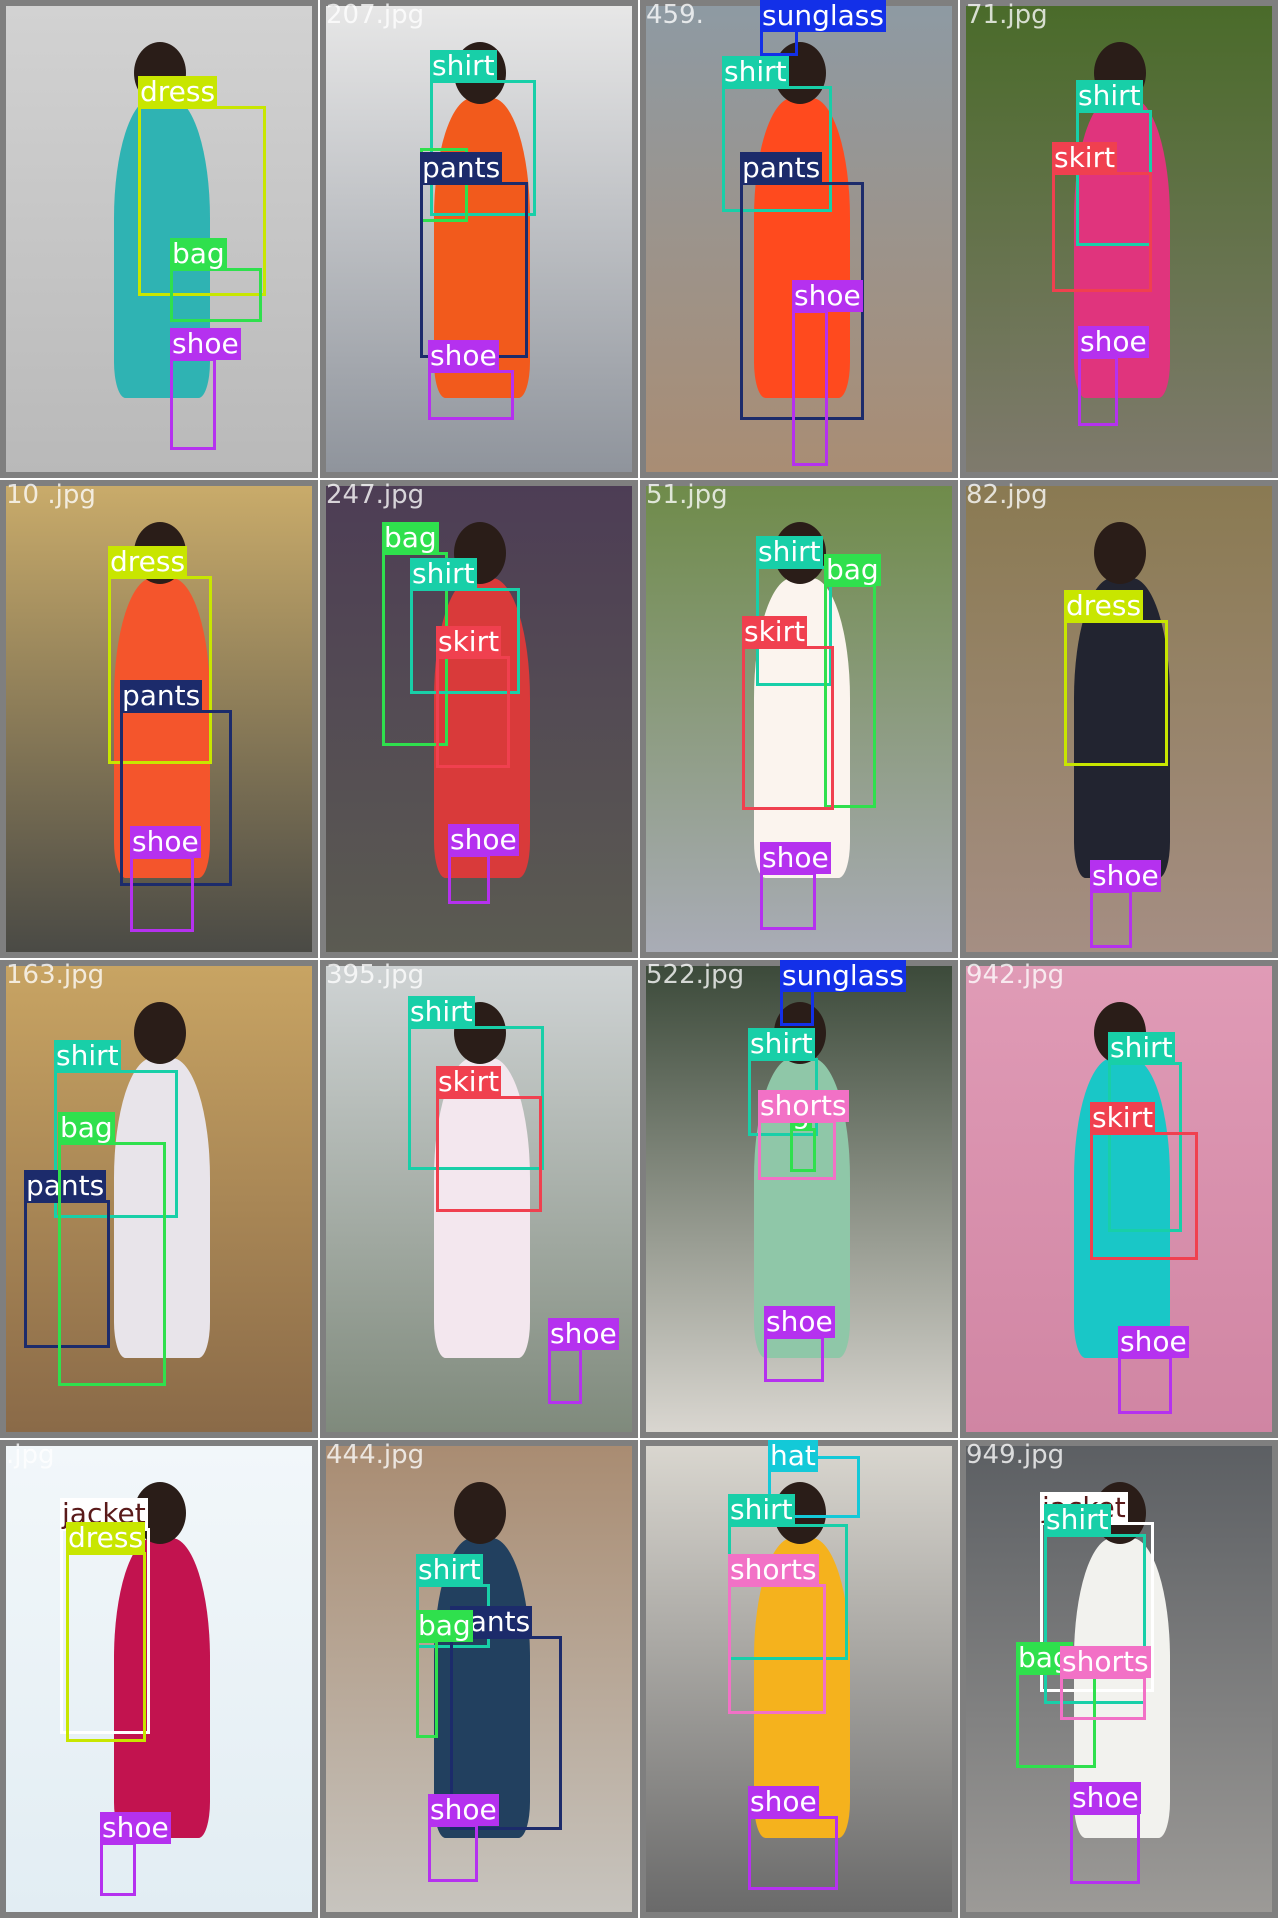 This screenshot has width=1280, height=1920. I want to click on image-tile: 10 .jpg dress pants shoe, so click(159, 719).